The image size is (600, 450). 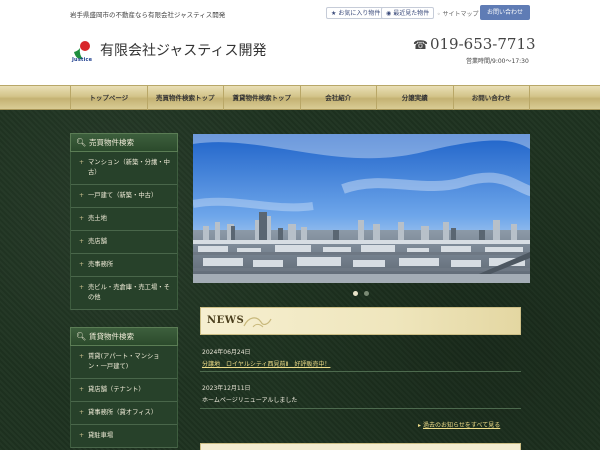 What do you see at coordinates (185, 98) in the screenshot?
I see `nav-sale-search: 売買物件検索トップ` at bounding box center [185, 98].